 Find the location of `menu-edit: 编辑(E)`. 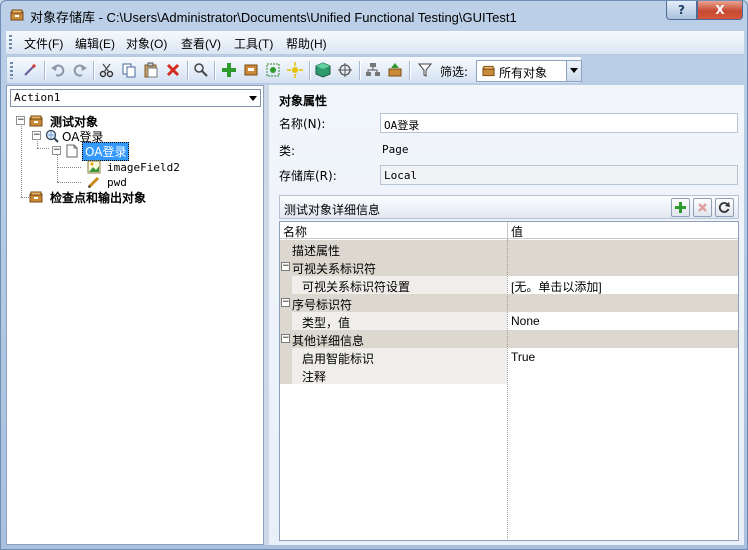

menu-edit: 编辑(E) is located at coordinates (95, 43).